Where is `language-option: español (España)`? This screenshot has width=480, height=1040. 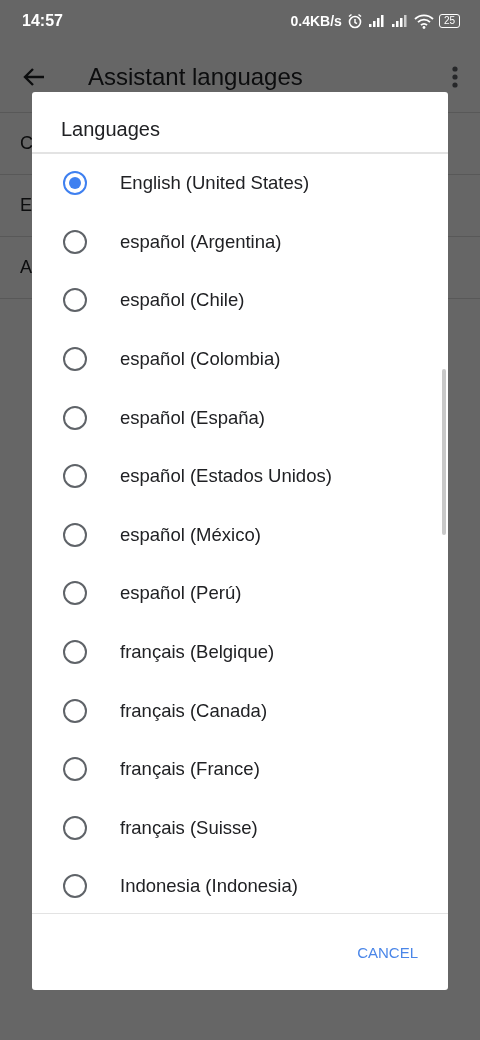 language-option: español (España) is located at coordinates (240, 417).